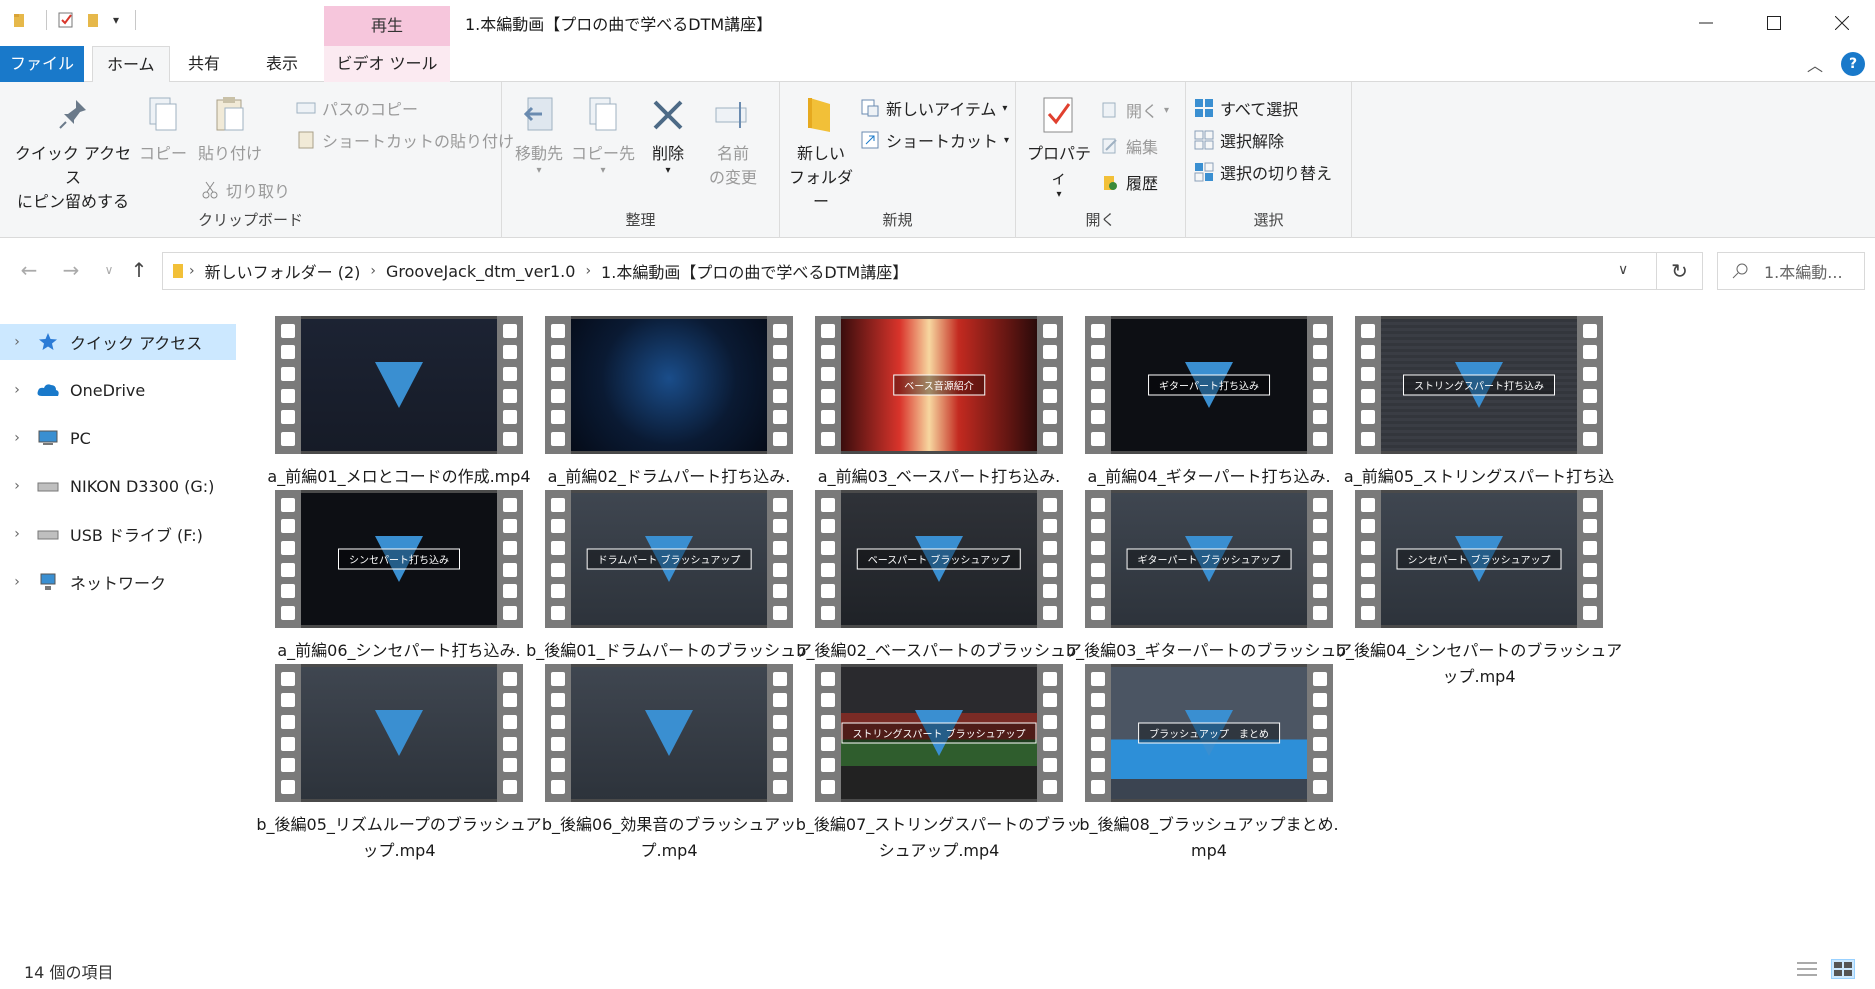 The image size is (1875, 989). Describe the element at coordinates (399, 559) in the screenshot. I see `video-thumbnail: シンセパート打ち込み` at that location.